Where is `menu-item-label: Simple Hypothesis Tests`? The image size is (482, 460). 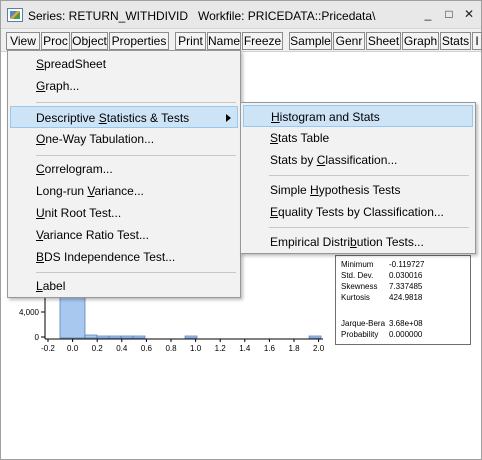 menu-item-label: Simple Hypothesis Tests is located at coordinates (335, 190).